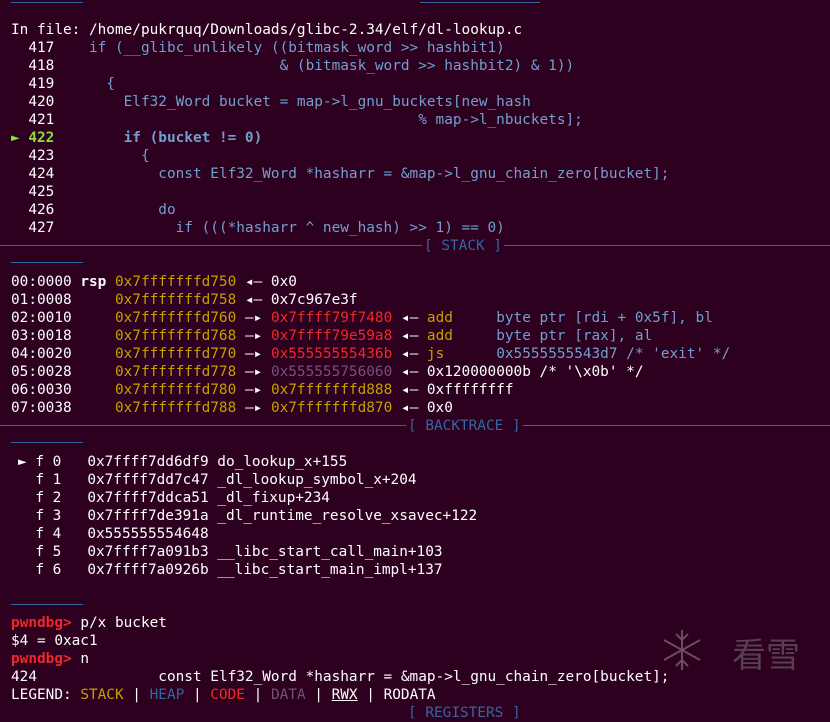 The image size is (830, 722). What do you see at coordinates (46, 408) in the screenshot?
I see `stack-offset: 07:0038` at bounding box center [46, 408].